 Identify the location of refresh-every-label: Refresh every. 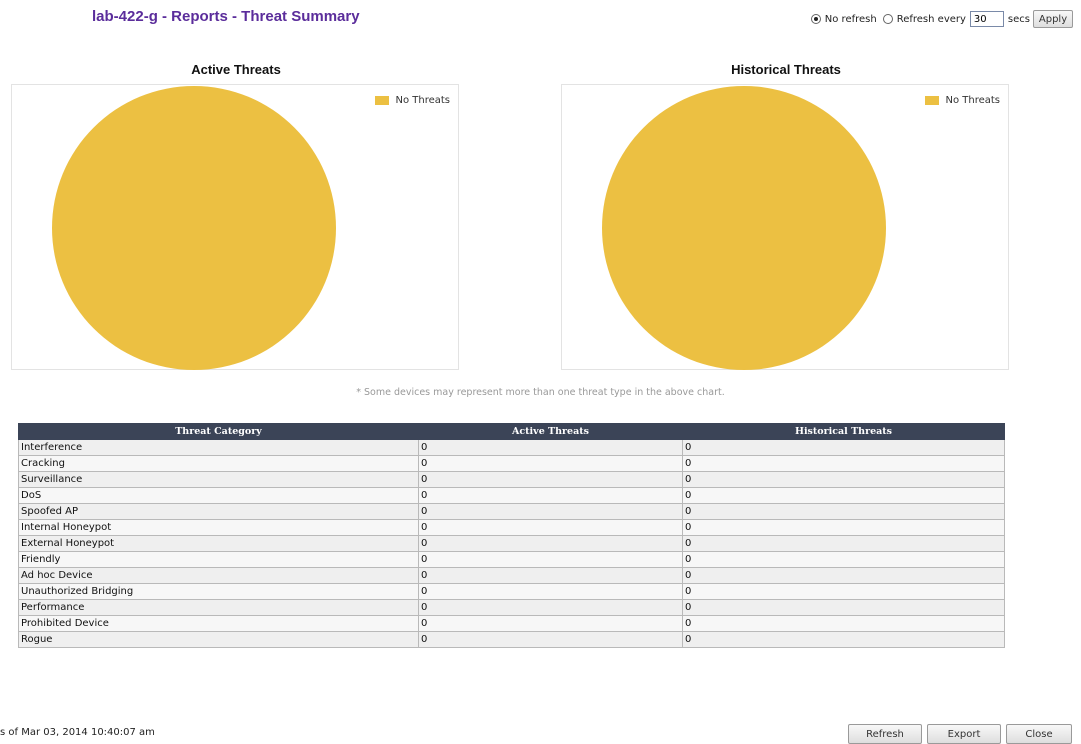
(931, 19).